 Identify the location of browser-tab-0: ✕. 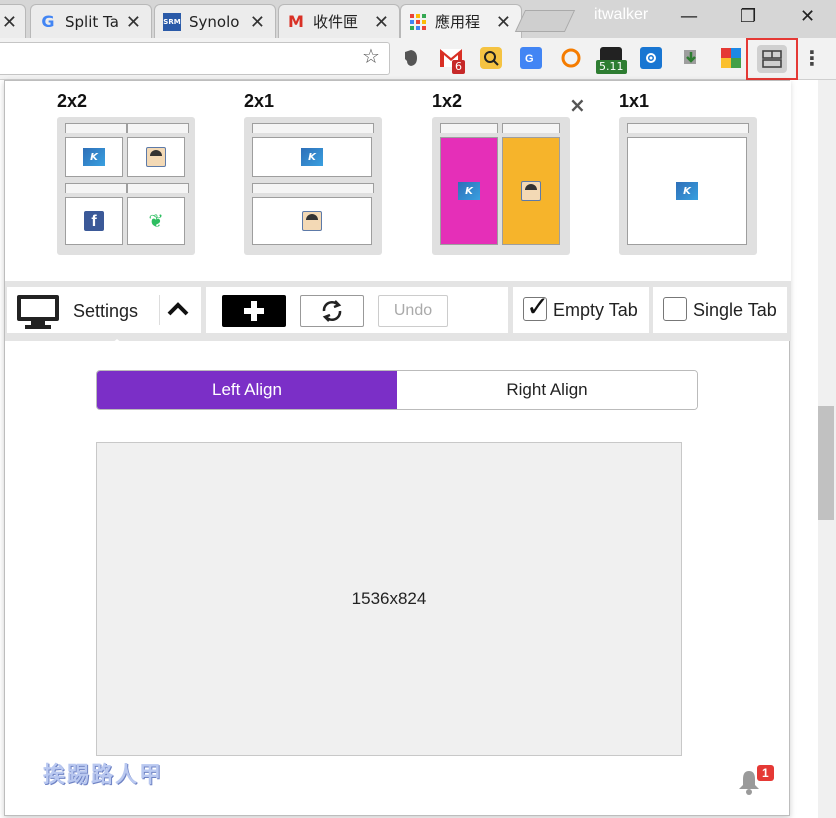
(13, 21).